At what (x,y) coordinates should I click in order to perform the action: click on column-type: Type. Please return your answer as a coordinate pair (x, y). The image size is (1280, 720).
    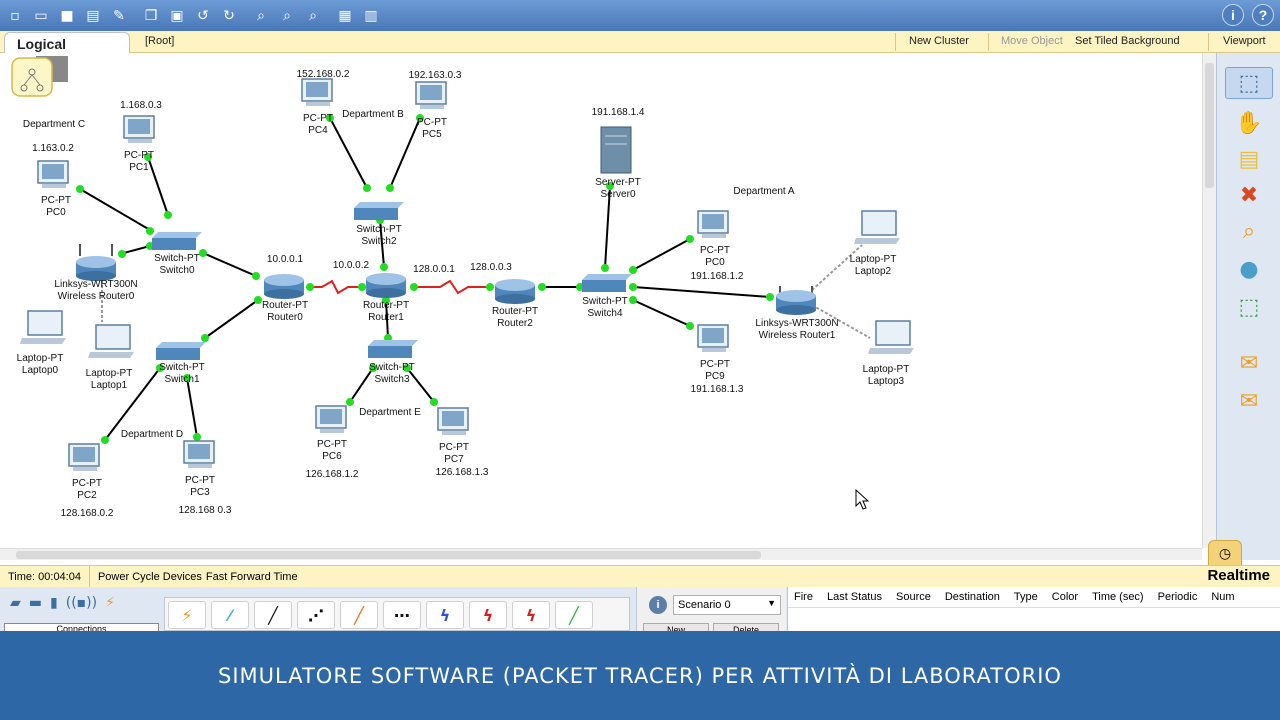
    Looking at the image, I should click on (1026, 597).